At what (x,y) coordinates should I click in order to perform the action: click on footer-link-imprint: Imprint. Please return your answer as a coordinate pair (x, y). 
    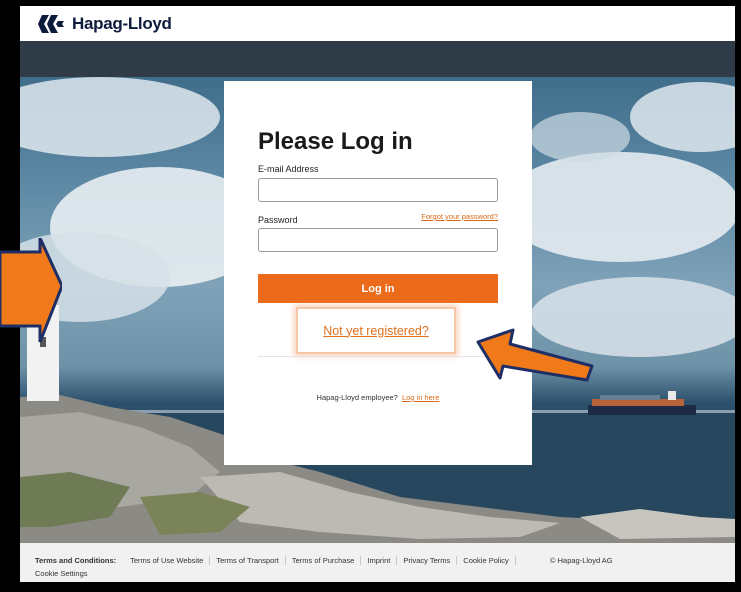
    Looking at the image, I should click on (379, 560).